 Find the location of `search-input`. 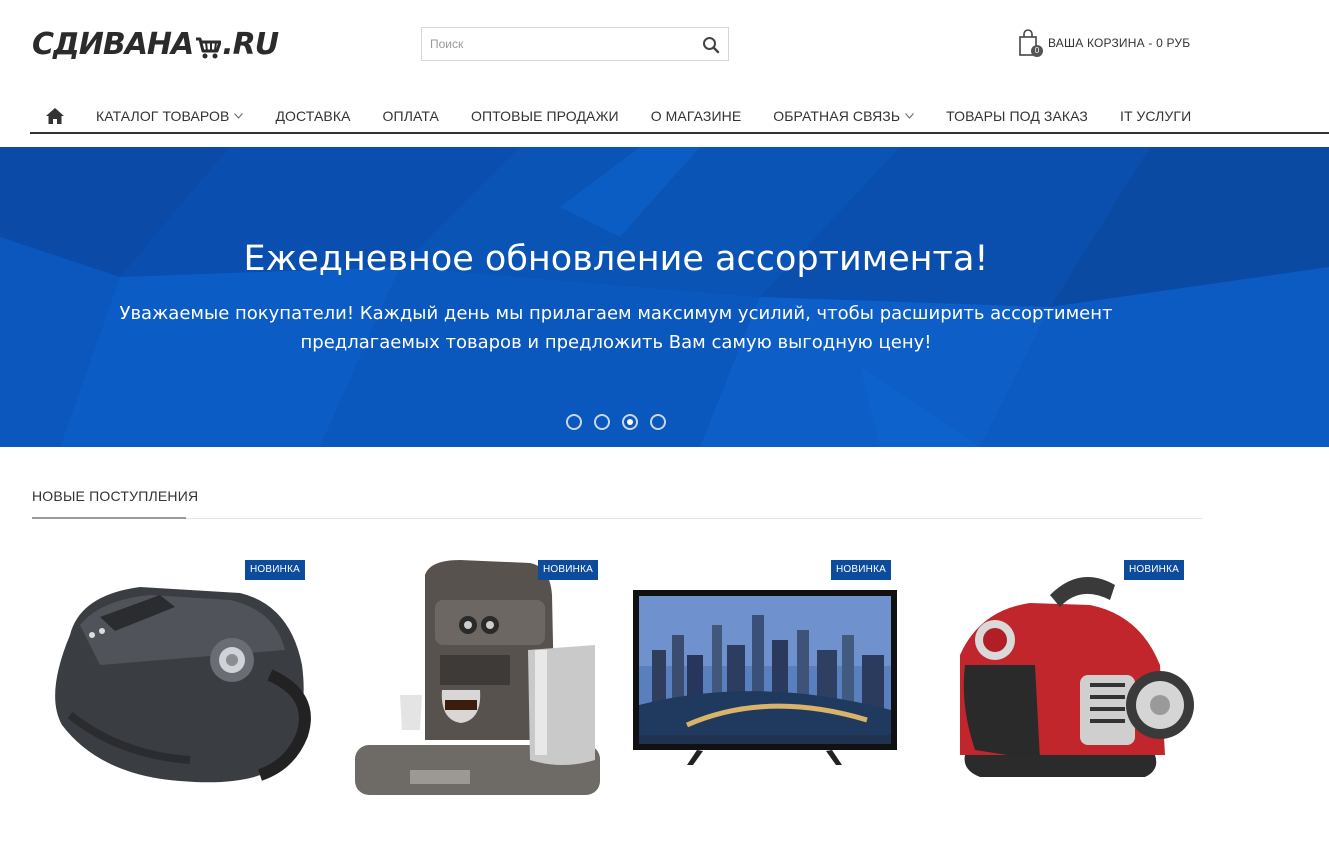

search-input is located at coordinates (552, 44).